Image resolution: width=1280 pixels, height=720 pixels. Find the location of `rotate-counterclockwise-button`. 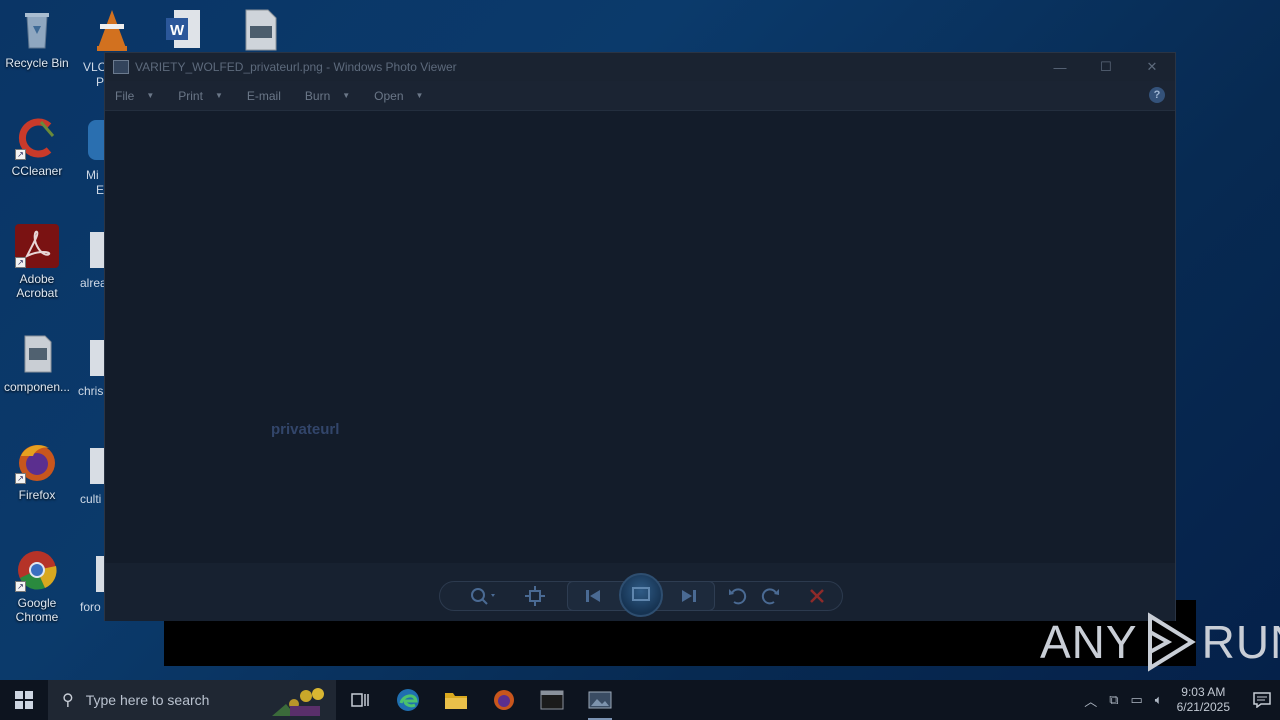

rotate-counterclockwise-button is located at coordinates (737, 596).